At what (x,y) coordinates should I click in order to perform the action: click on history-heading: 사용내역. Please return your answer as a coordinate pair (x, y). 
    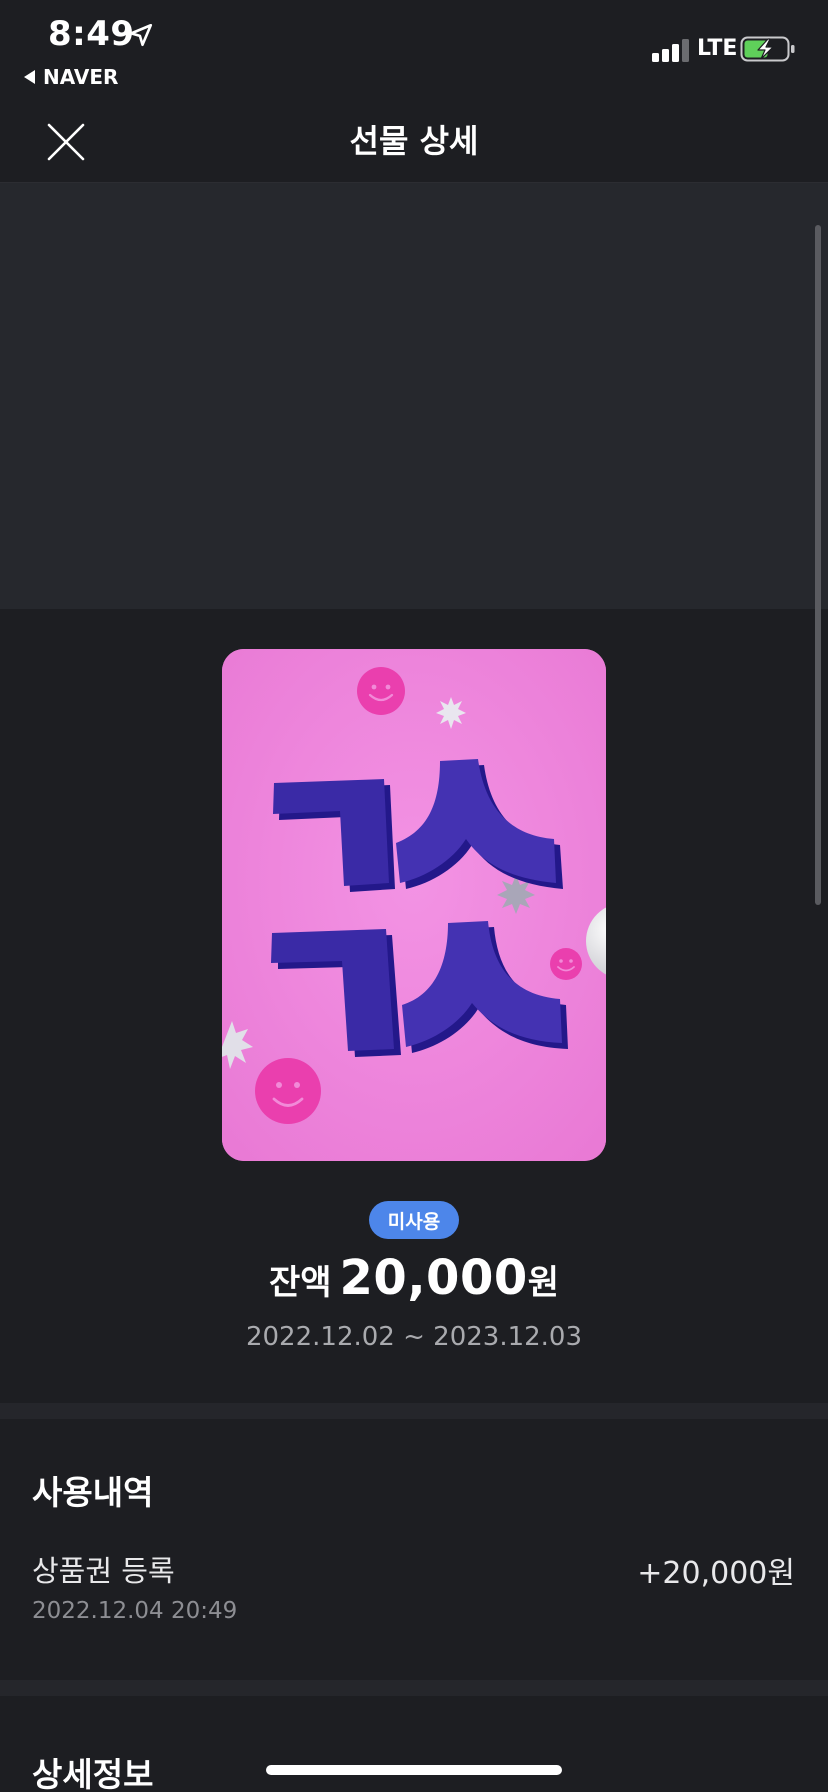
    Looking at the image, I should click on (93, 1492).